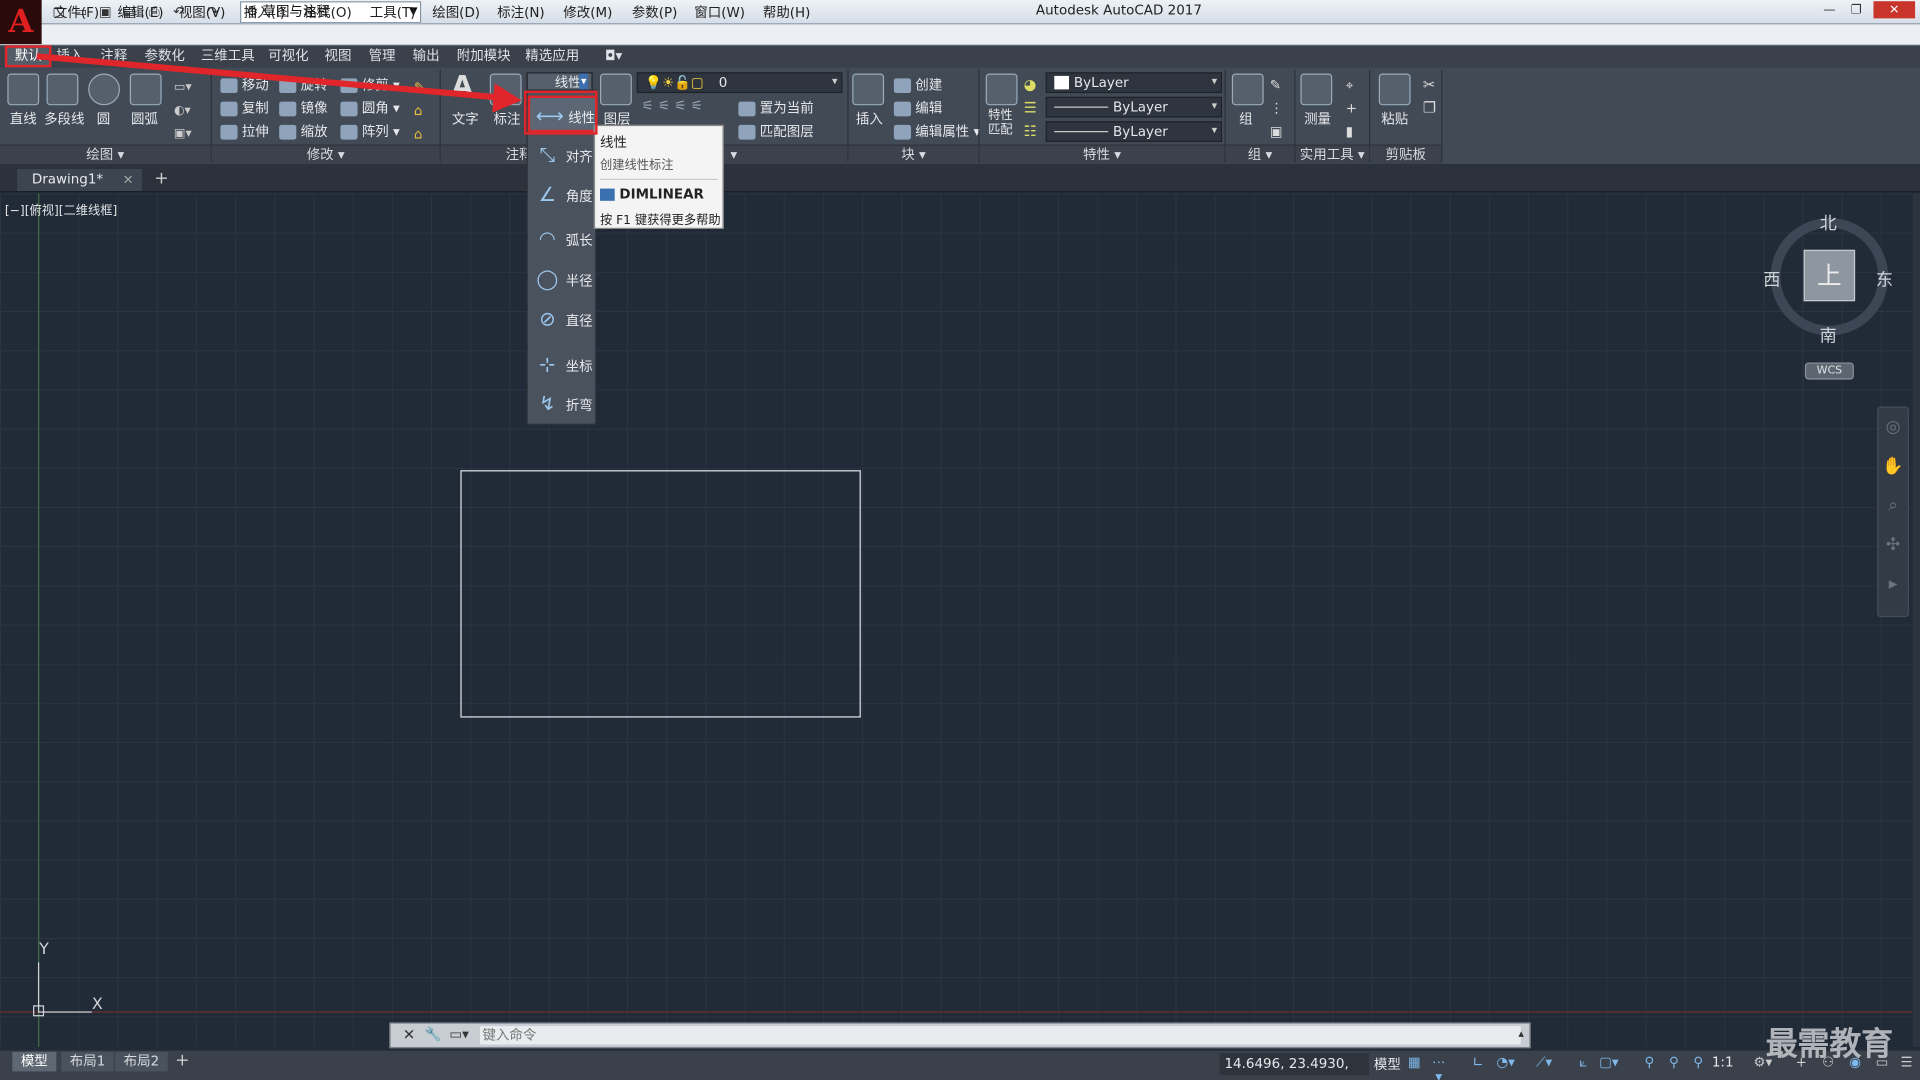 This screenshot has height=1080, width=1920. Describe the element at coordinates (562, 114) in the screenshot. I see `dim-linear-item: ⟷ 线性` at that location.